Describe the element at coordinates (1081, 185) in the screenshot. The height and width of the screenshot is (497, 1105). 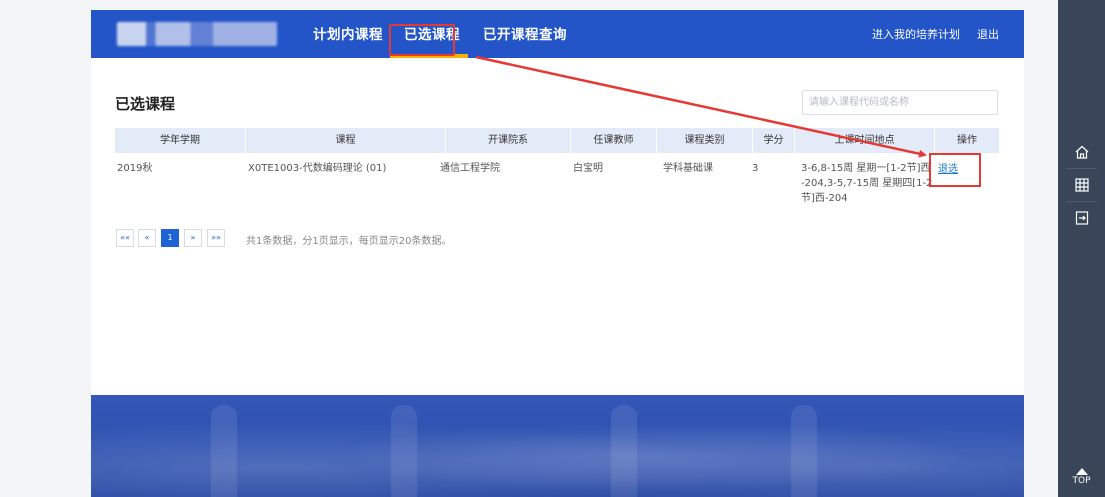
I see `grid-icon` at that location.